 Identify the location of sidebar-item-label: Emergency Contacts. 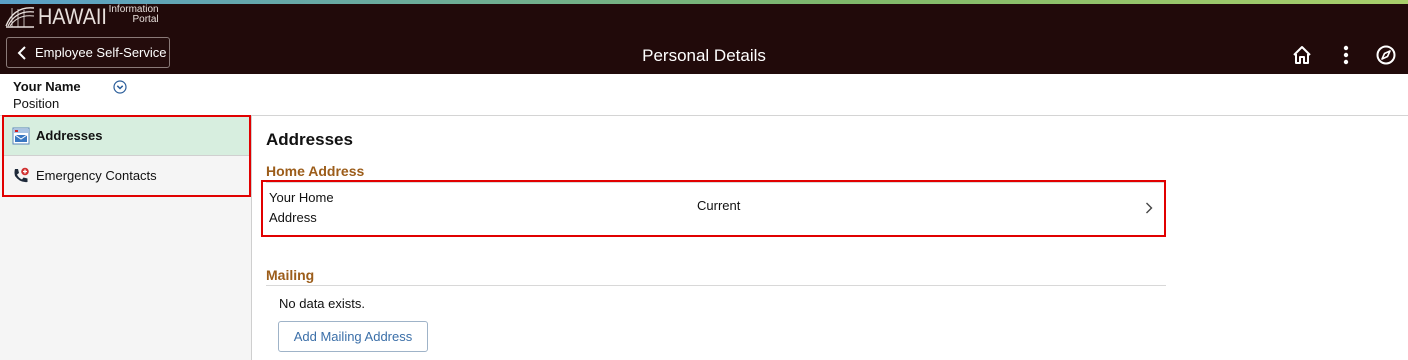
(96, 175).